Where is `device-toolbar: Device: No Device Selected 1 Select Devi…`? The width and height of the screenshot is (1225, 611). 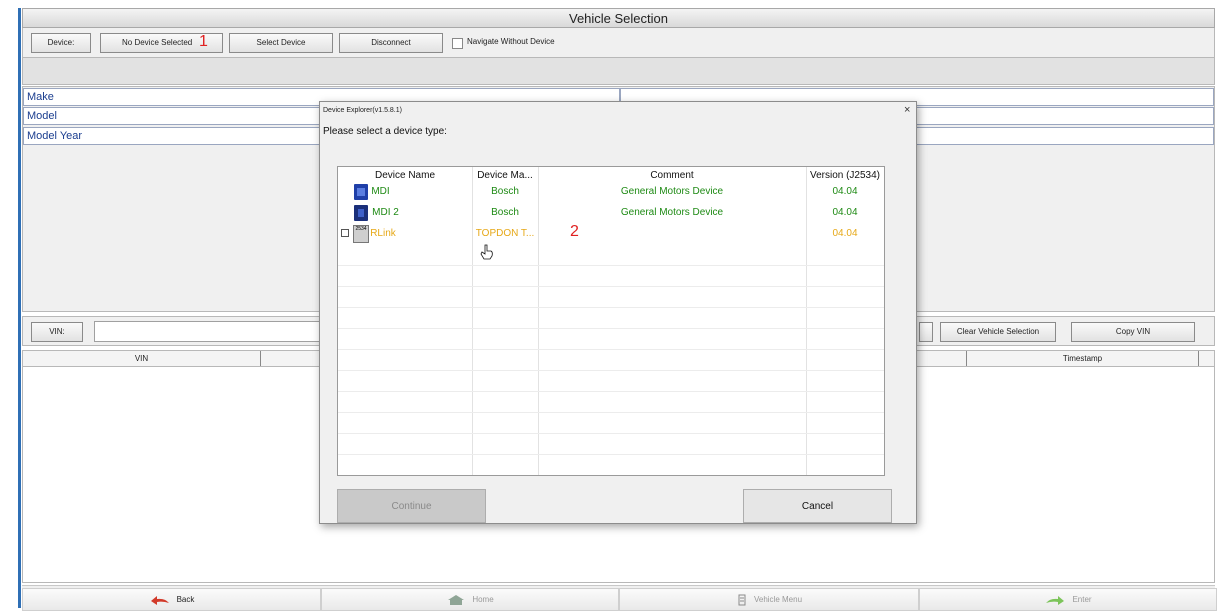
device-toolbar: Device: No Device Selected 1 Select Devi… is located at coordinates (618, 43).